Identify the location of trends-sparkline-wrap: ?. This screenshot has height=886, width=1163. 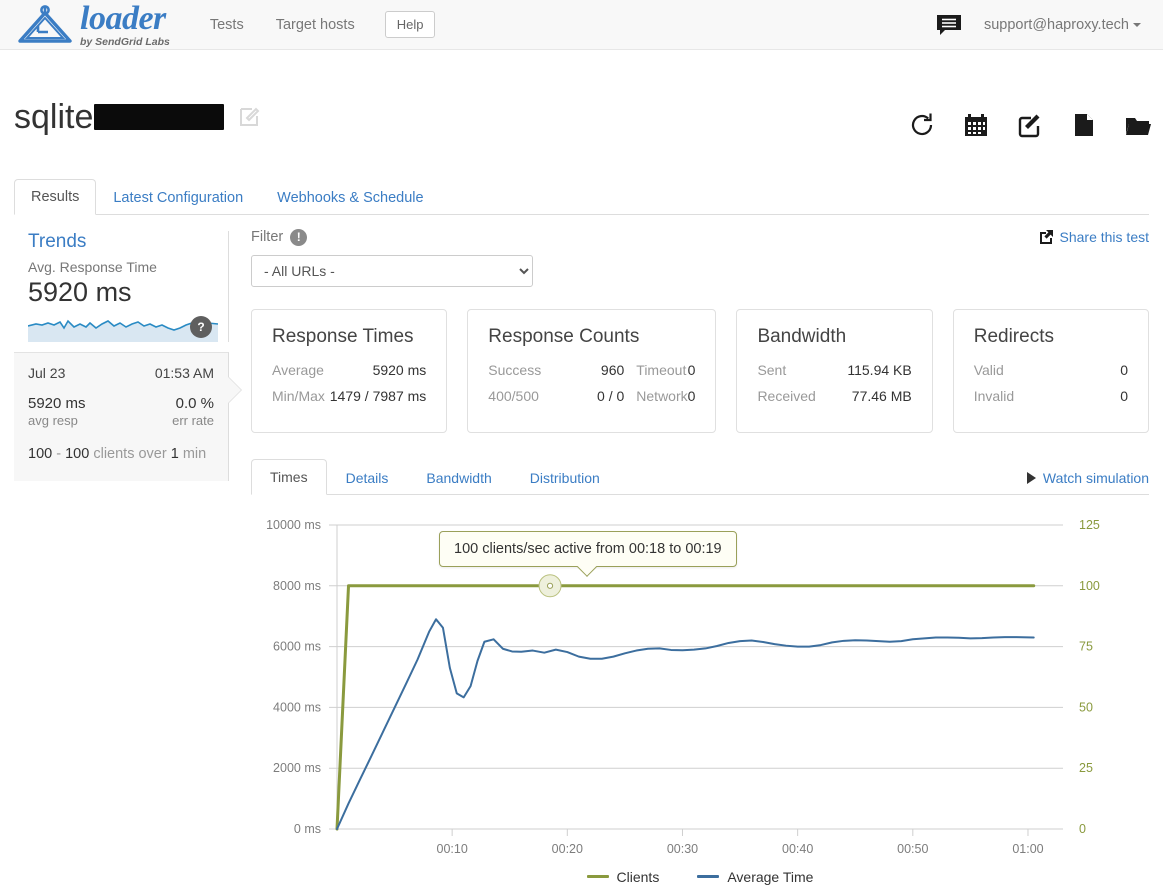
(123, 327).